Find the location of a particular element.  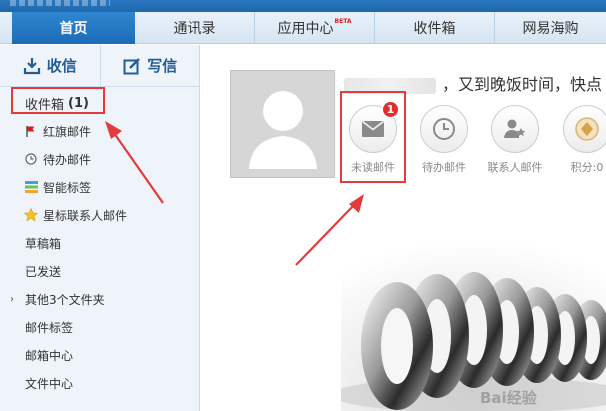

sidebar-item-label: 智能标签 is located at coordinates (67, 187).